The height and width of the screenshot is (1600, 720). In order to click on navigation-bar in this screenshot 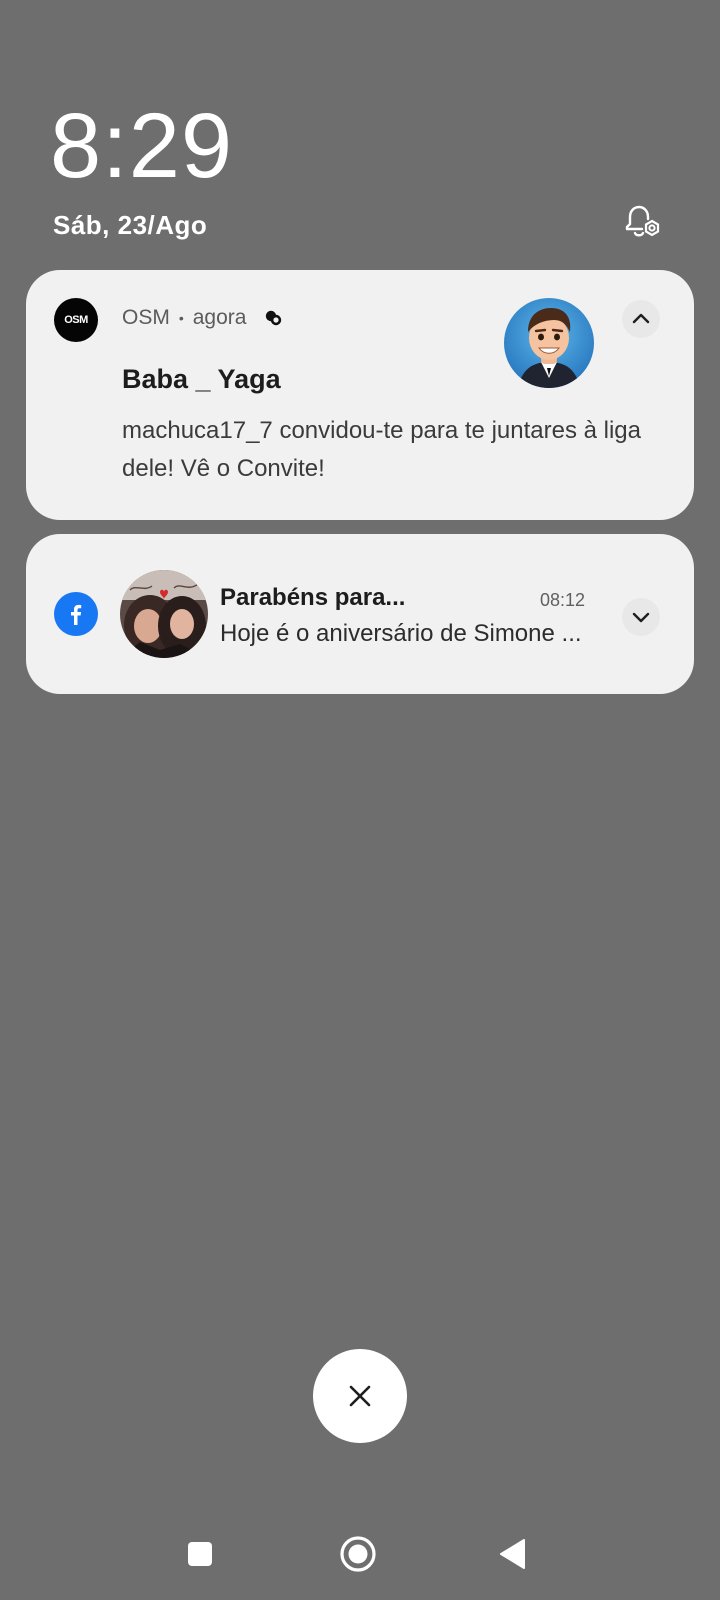, I will do `click(360, 1555)`.